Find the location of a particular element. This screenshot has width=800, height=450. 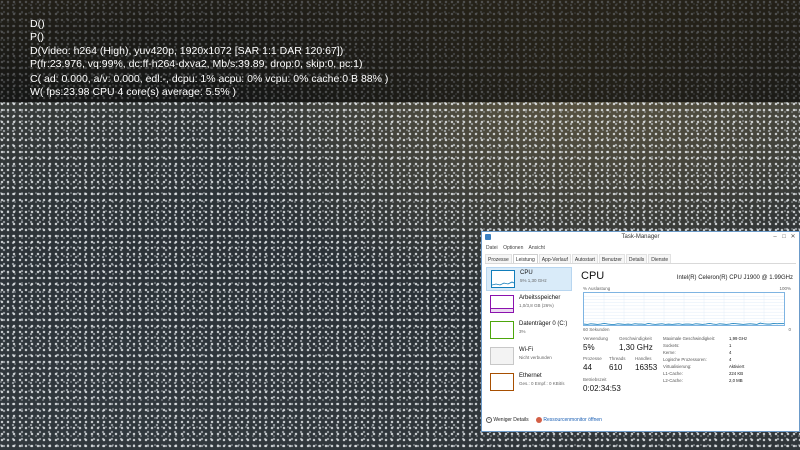

tab-prozesse: Prozesse is located at coordinates (498, 258).